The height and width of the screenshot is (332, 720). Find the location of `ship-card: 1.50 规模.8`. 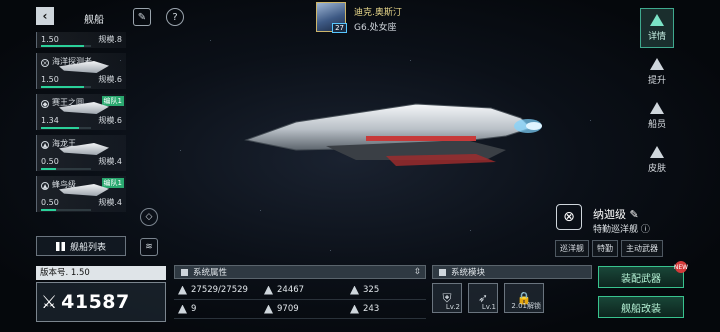

ship-card: 1.50 规模.8 is located at coordinates (81, 40).